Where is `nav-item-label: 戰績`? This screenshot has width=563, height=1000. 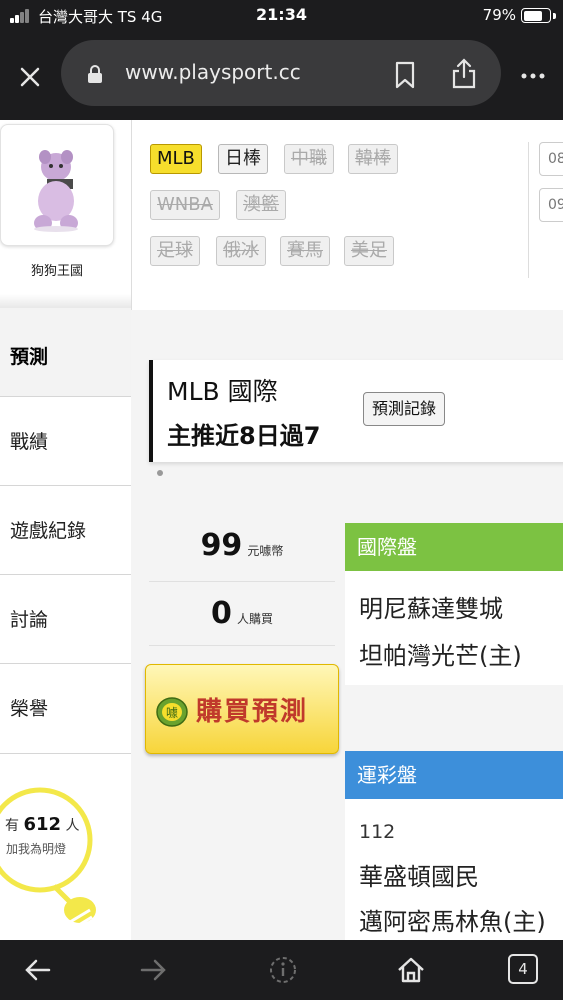
nav-item-label: 戰績 is located at coordinates (29, 442).